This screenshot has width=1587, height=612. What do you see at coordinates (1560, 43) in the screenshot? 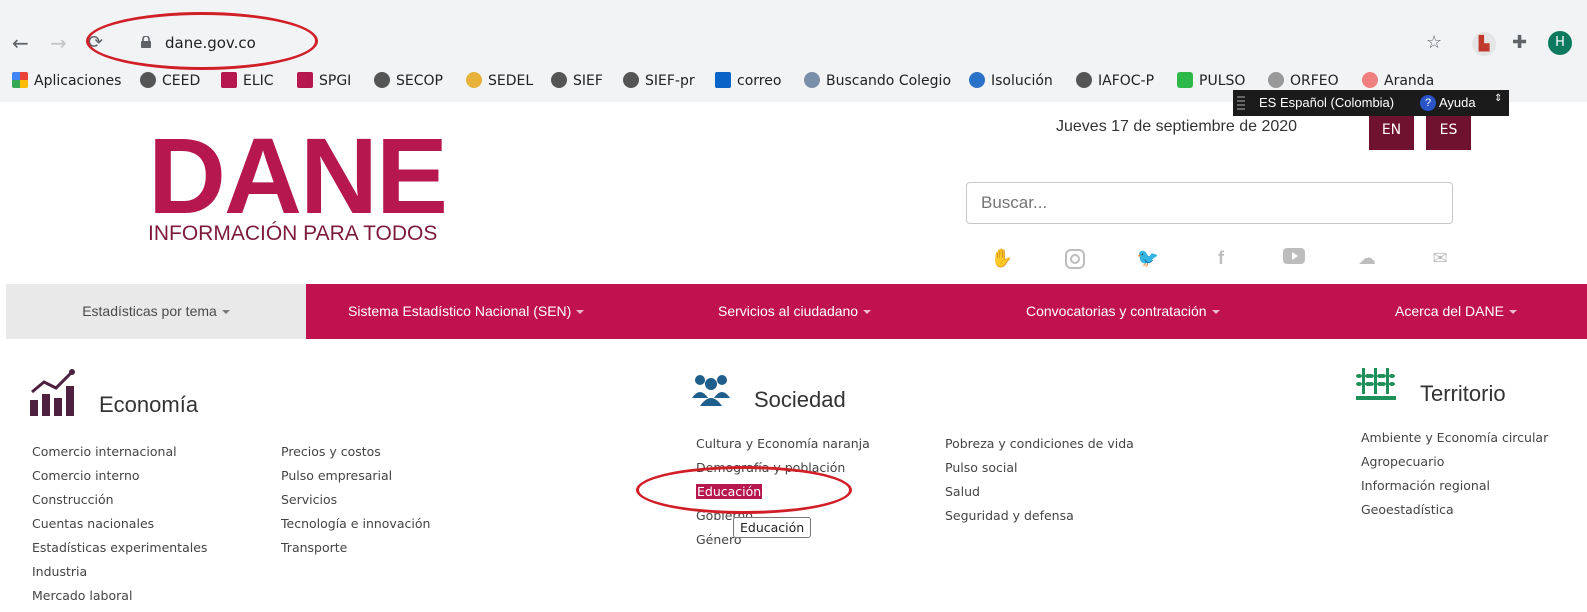
I see `profile-avatar: H` at bounding box center [1560, 43].